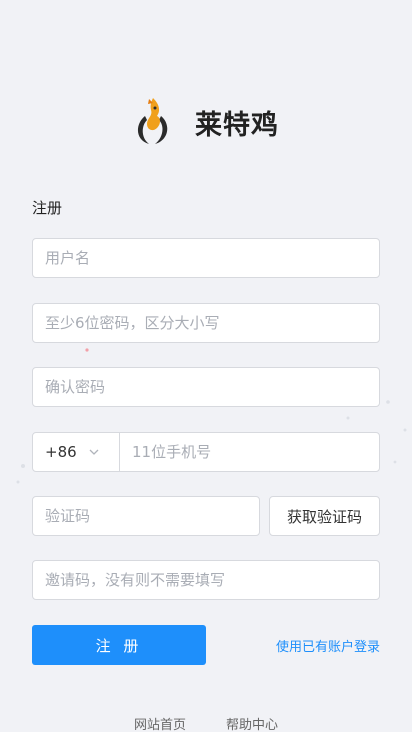  I want to click on phone-input-wrap, so click(249, 452).